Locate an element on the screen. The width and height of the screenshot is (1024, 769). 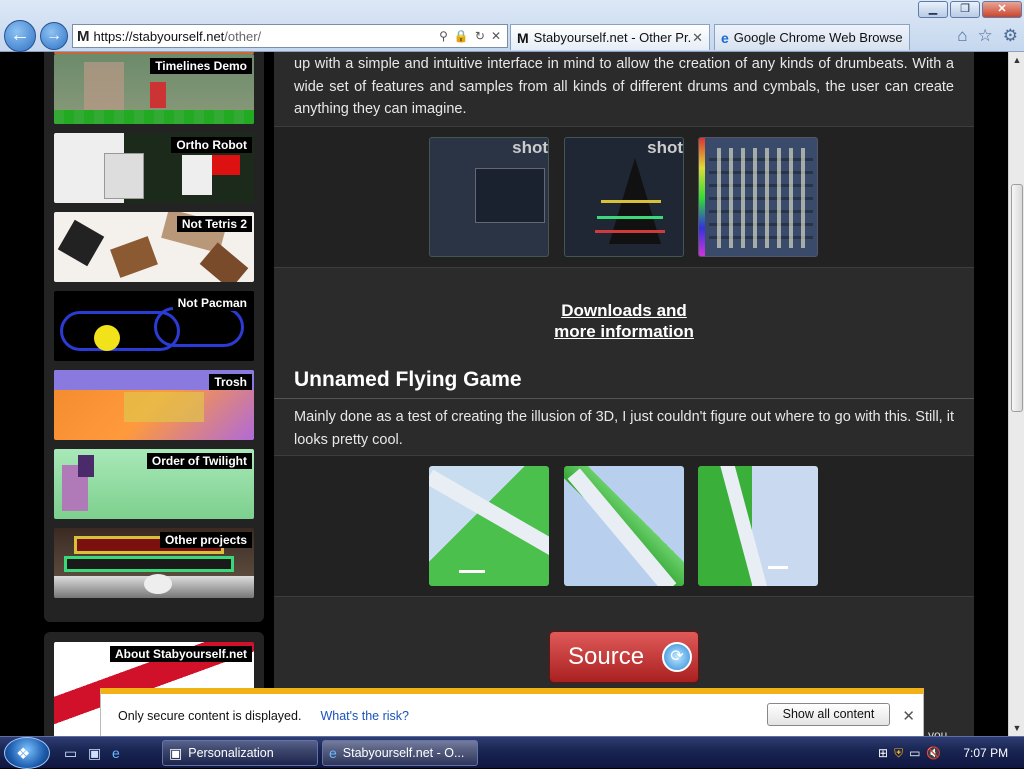
ie-quicklaunch-icon: e is located at coordinates (121, 753).